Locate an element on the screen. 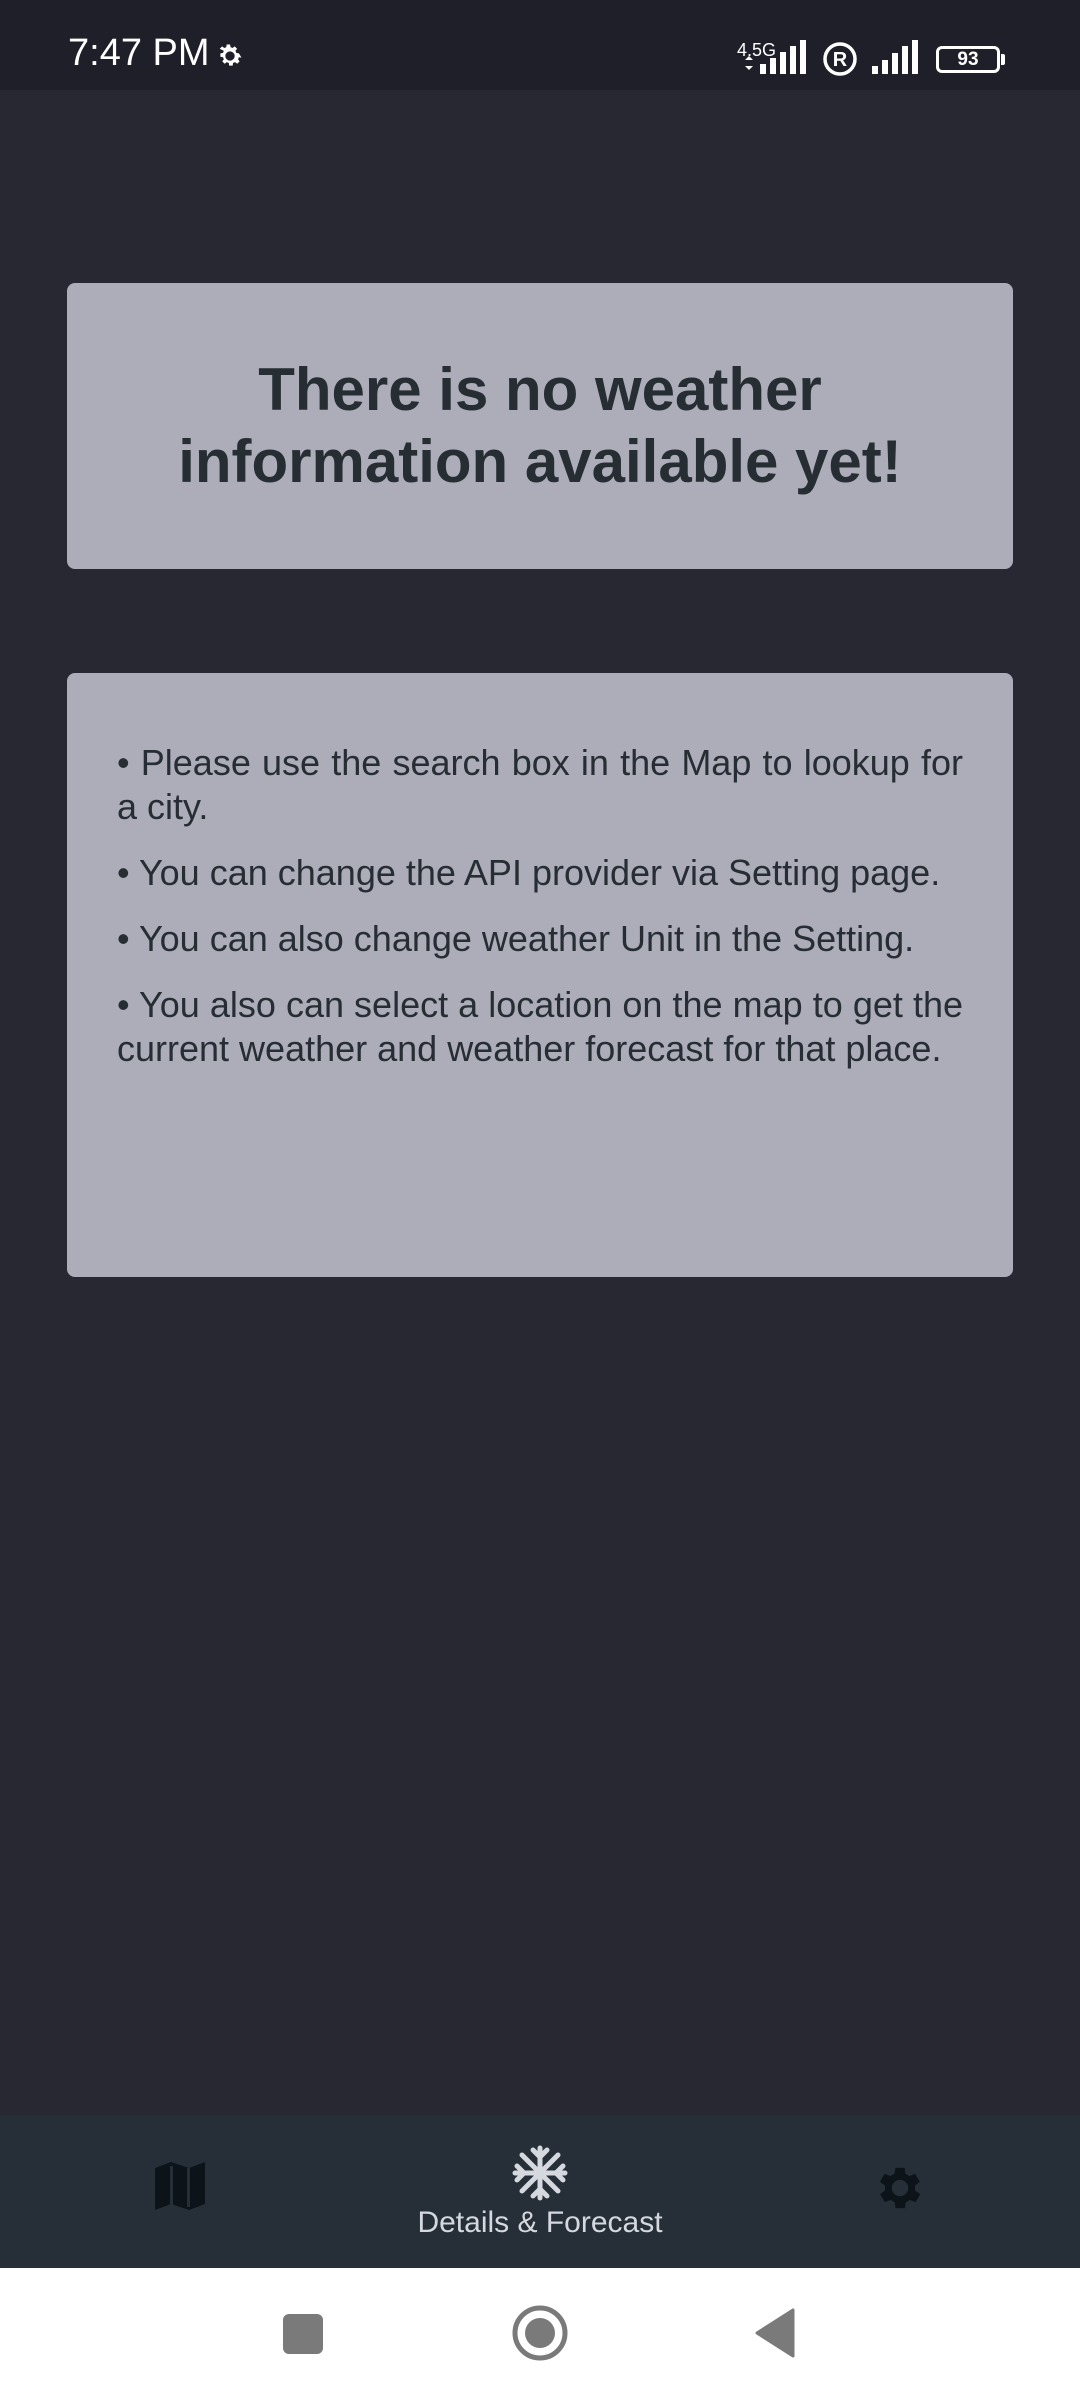 The height and width of the screenshot is (2400, 1080). map-icon is located at coordinates (180, 2186).